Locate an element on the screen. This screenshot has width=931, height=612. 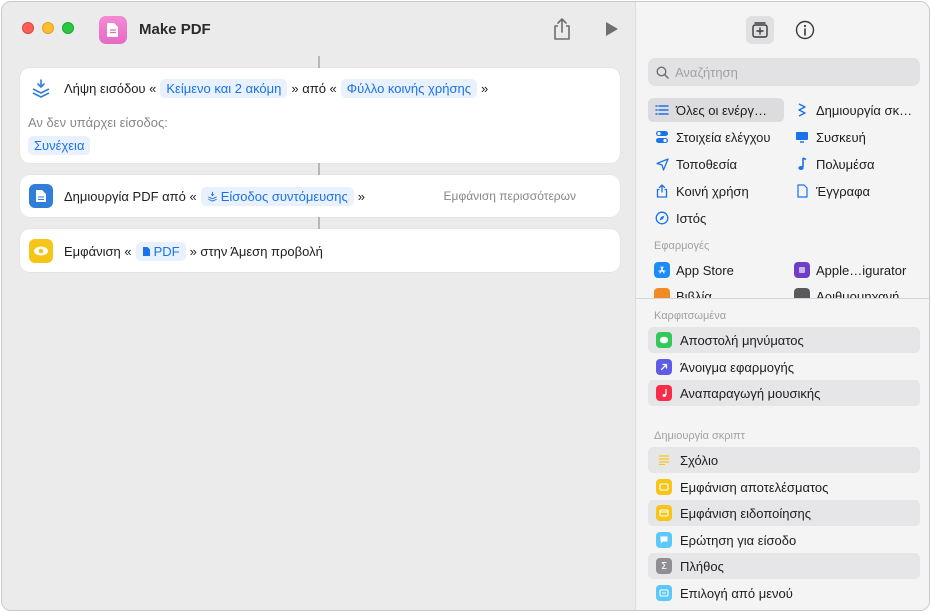
category-label: Στοιχεία ελέγχου is located at coordinates (723, 137).